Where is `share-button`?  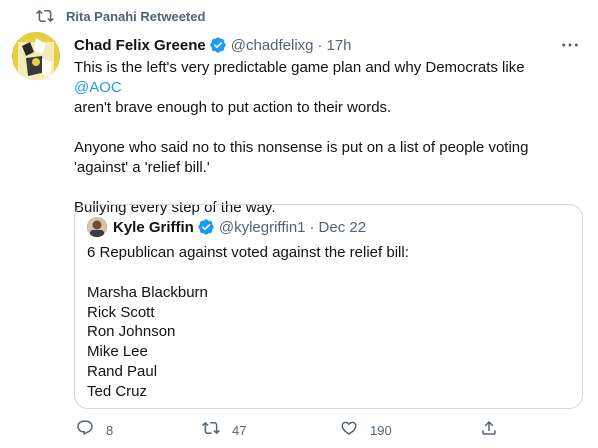
share-button is located at coordinates (489, 430).